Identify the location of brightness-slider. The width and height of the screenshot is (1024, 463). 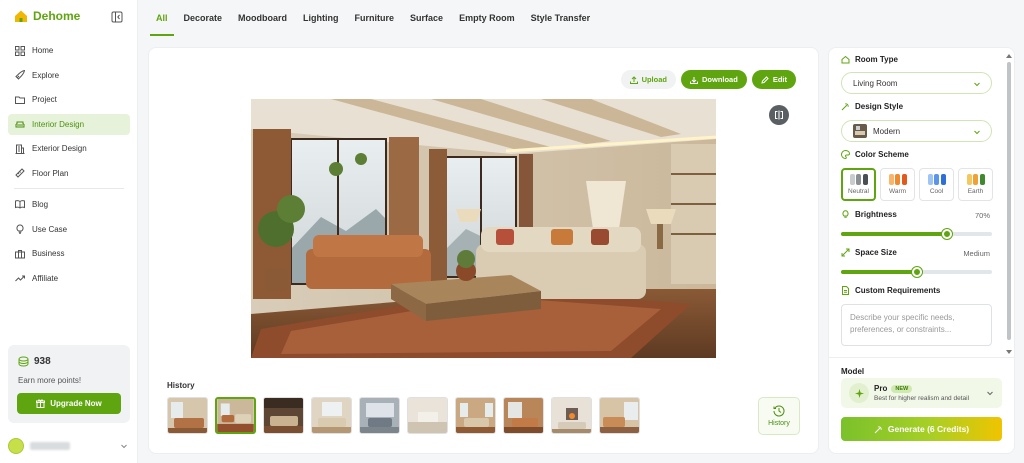
(916, 234).